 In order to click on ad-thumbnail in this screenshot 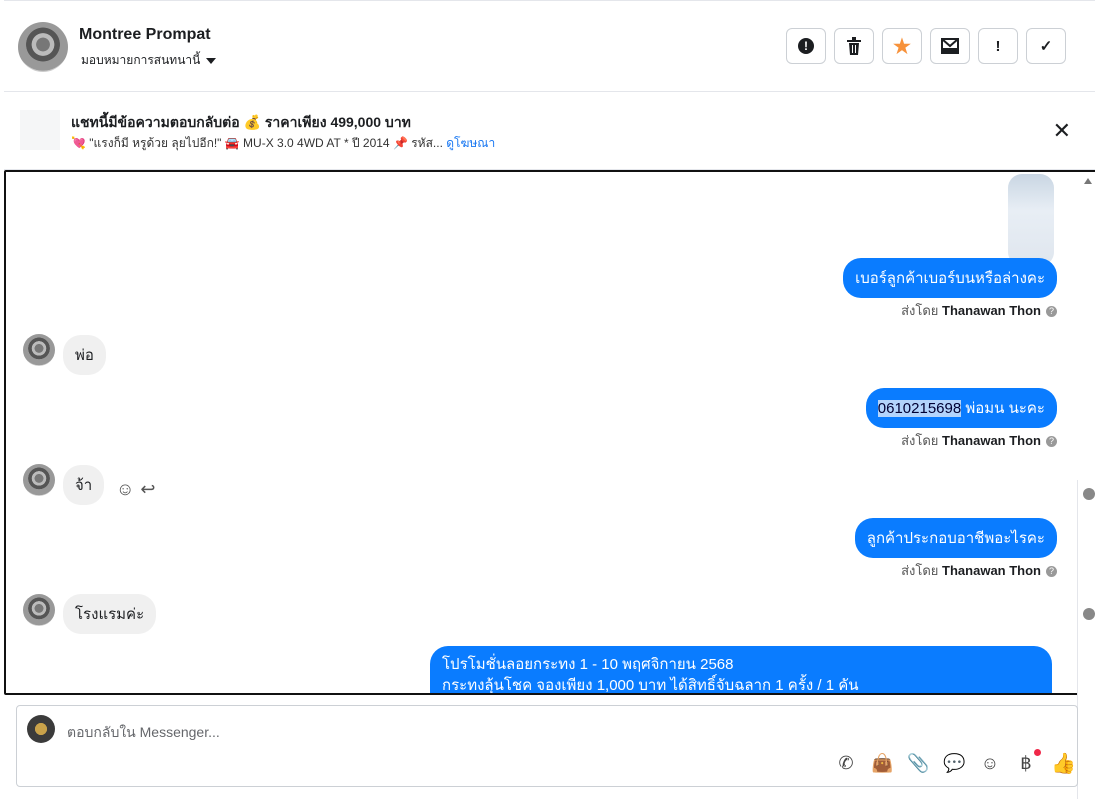, I will do `click(40, 130)`.